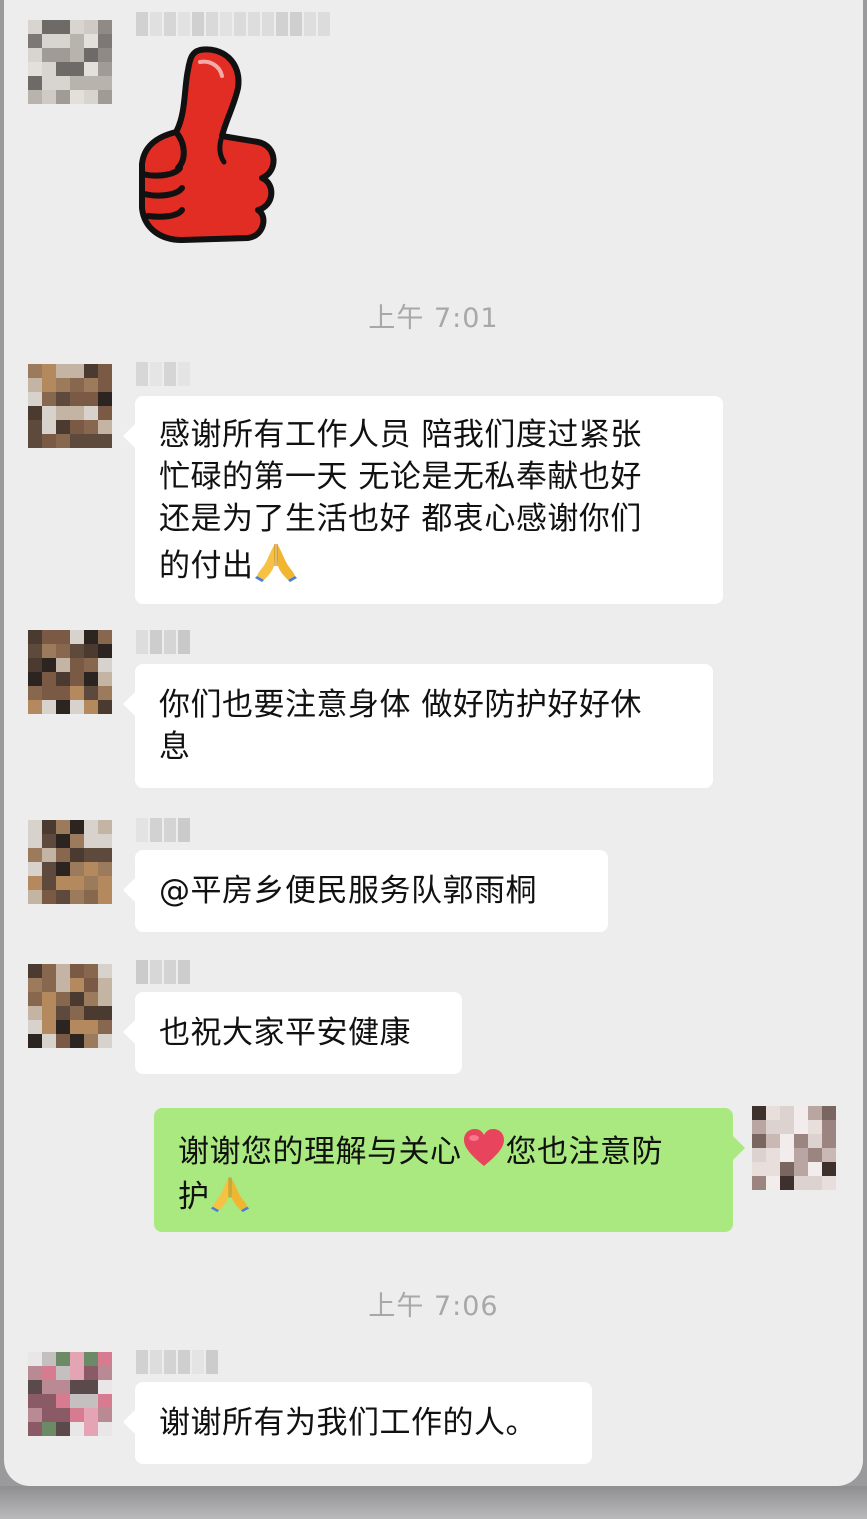 This screenshot has width=867, height=1519. What do you see at coordinates (418, 726) in the screenshot?
I see `message-bubble: 你们也要注意身体 做好防护好好休 息` at bounding box center [418, 726].